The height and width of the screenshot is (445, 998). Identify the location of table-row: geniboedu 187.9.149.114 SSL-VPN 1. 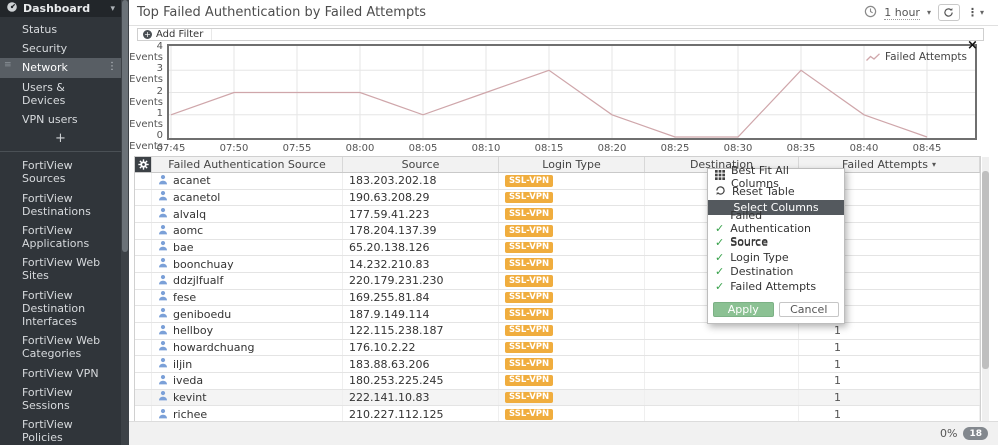
(557, 314).